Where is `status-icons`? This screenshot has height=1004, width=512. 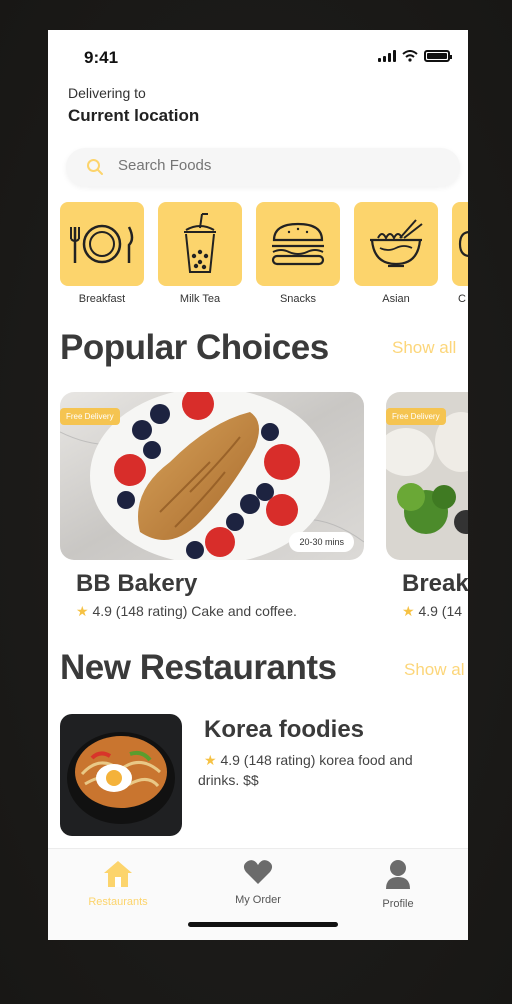 status-icons is located at coordinates (415, 56).